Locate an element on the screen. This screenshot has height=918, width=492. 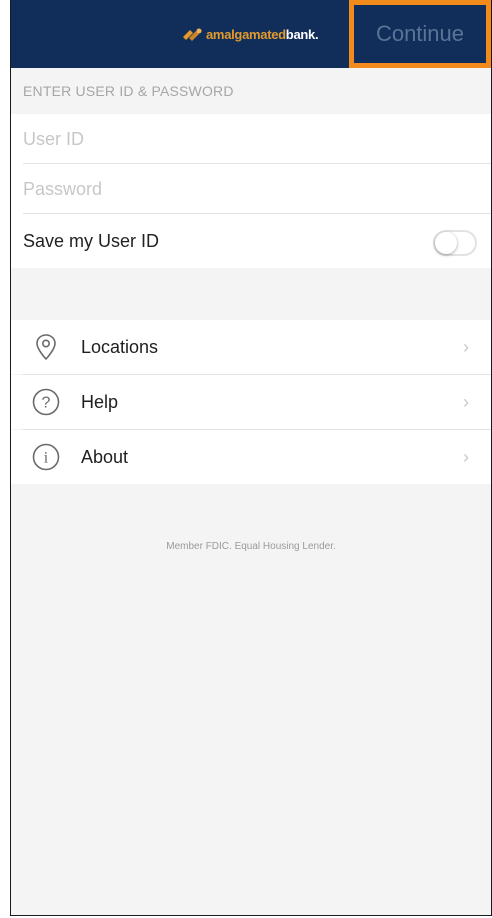
user-id-row is located at coordinates (251, 139).